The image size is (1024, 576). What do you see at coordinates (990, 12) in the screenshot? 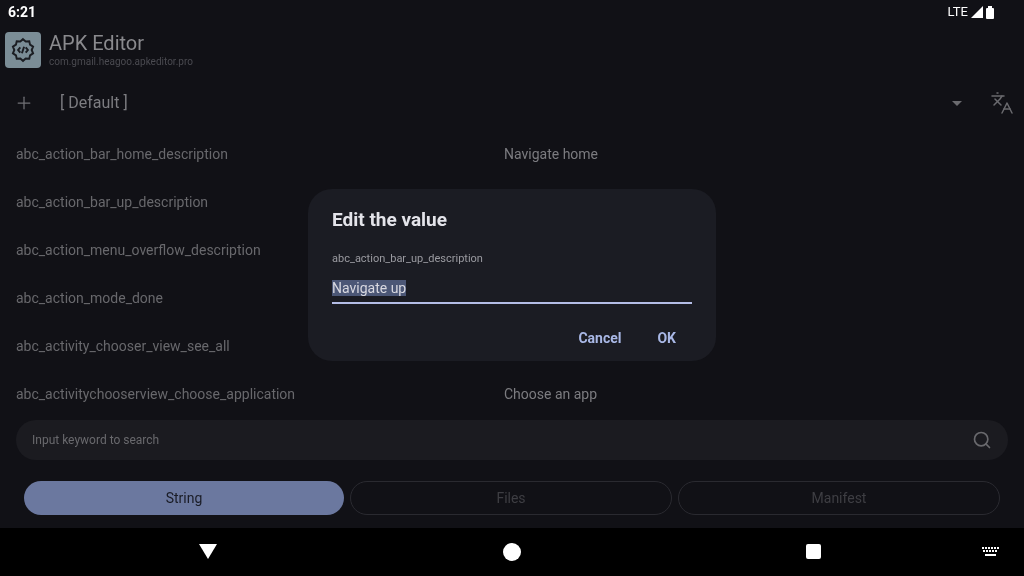
I see `battery-icon` at bounding box center [990, 12].